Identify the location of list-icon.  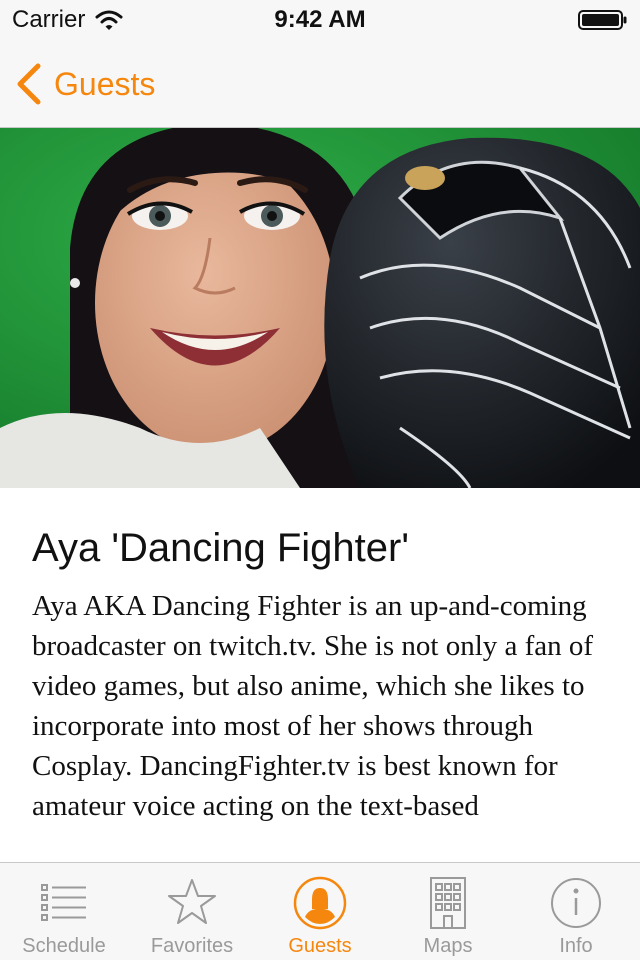
(64, 903).